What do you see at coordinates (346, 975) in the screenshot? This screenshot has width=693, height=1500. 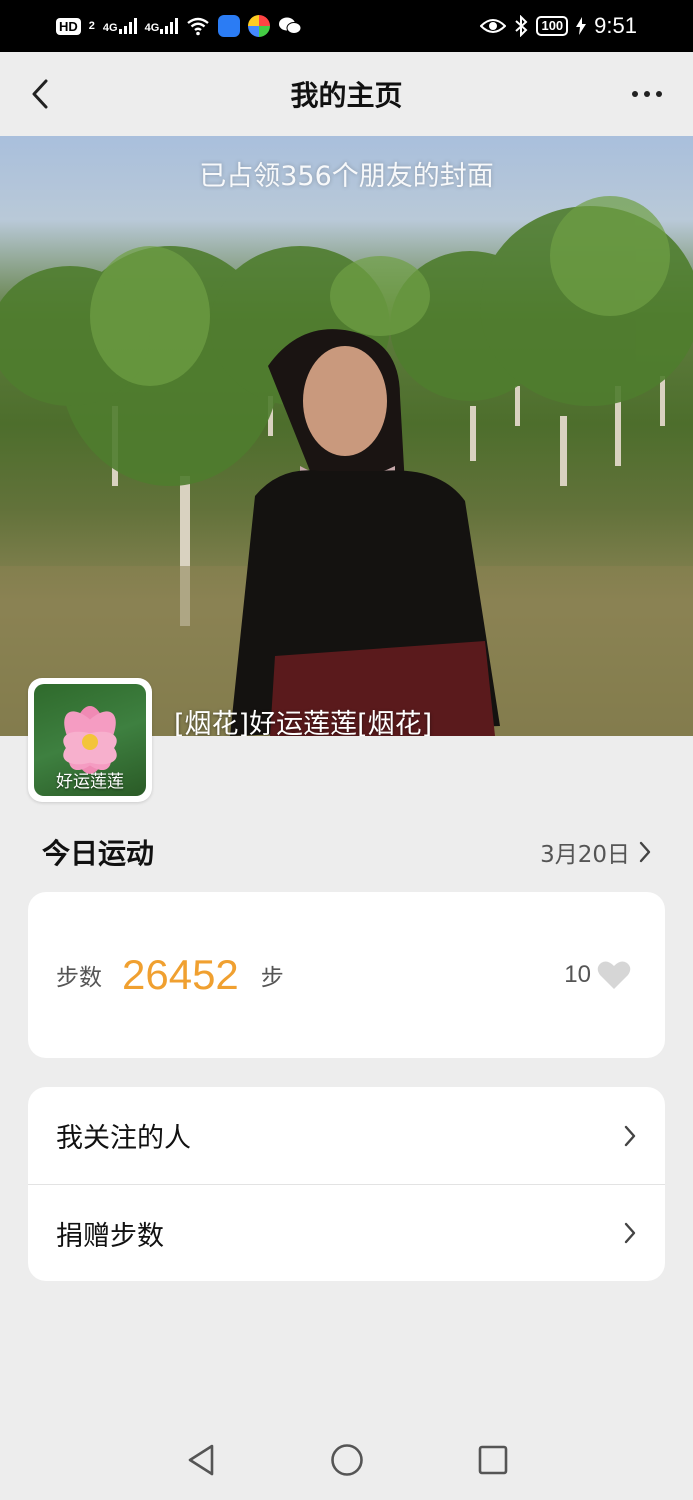 I see `steps-card: 步数 26452 步 10` at bounding box center [346, 975].